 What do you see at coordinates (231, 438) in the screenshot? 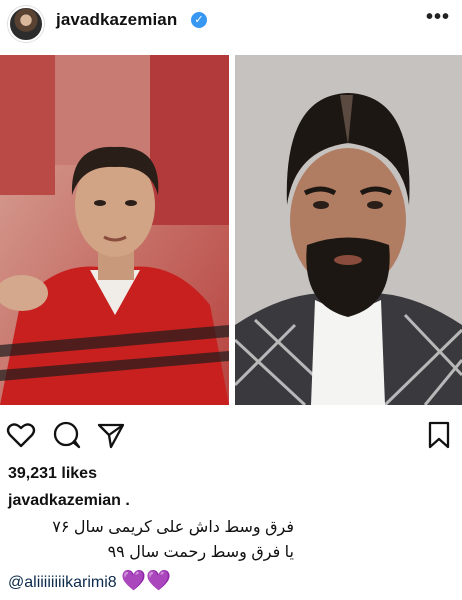
I see `post-actions-bar` at bounding box center [231, 438].